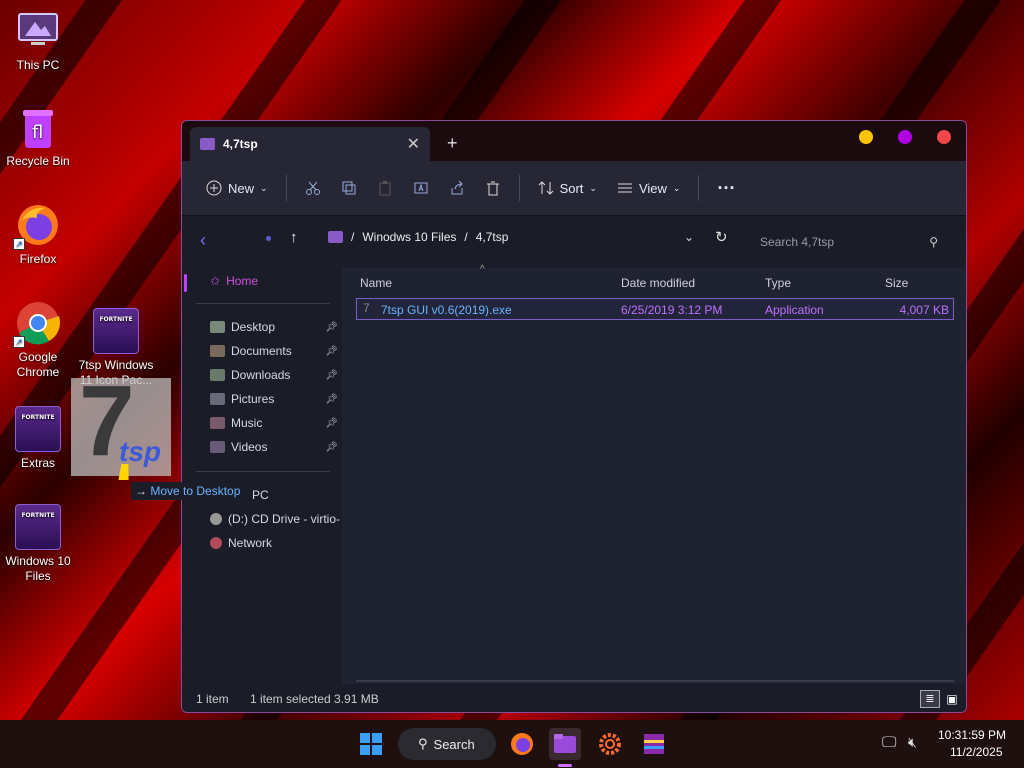 The width and height of the screenshot is (1024, 768). I want to click on new-button: New ⌄, so click(237, 188).